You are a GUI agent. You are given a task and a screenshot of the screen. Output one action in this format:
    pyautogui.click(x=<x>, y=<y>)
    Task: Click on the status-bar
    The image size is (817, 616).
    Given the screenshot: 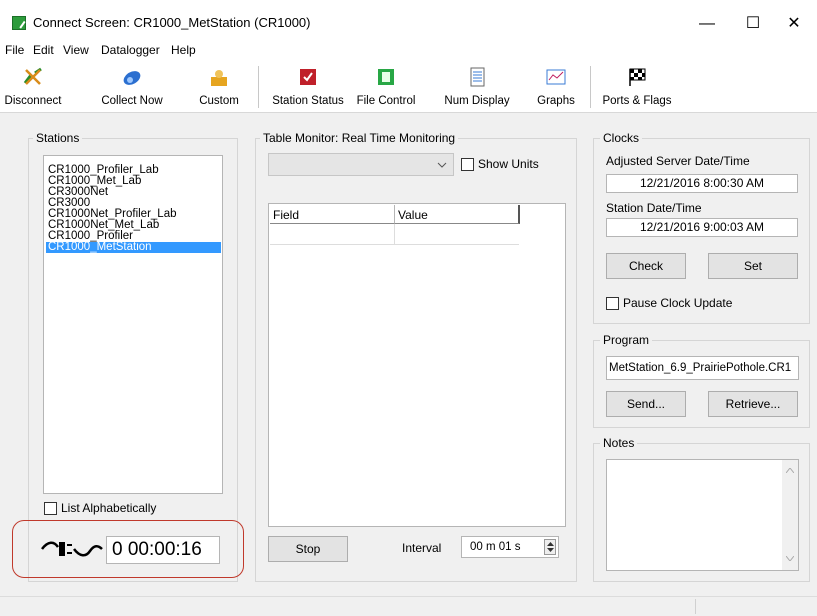 What is the action you would take?
    pyautogui.click(x=408, y=606)
    